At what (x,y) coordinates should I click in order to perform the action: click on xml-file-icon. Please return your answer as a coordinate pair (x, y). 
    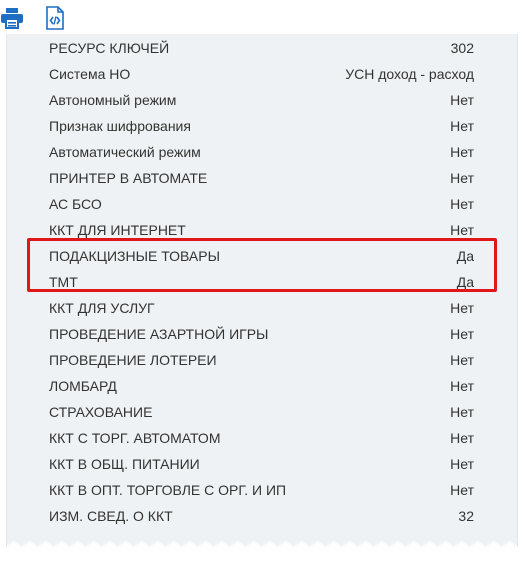
    Looking at the image, I should click on (55, 18).